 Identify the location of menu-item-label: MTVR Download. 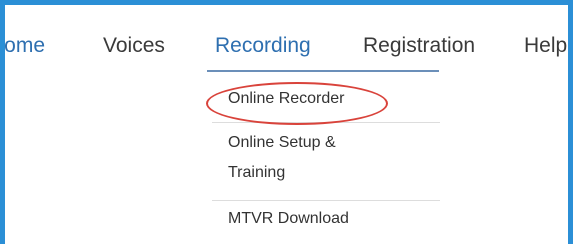
(288, 218).